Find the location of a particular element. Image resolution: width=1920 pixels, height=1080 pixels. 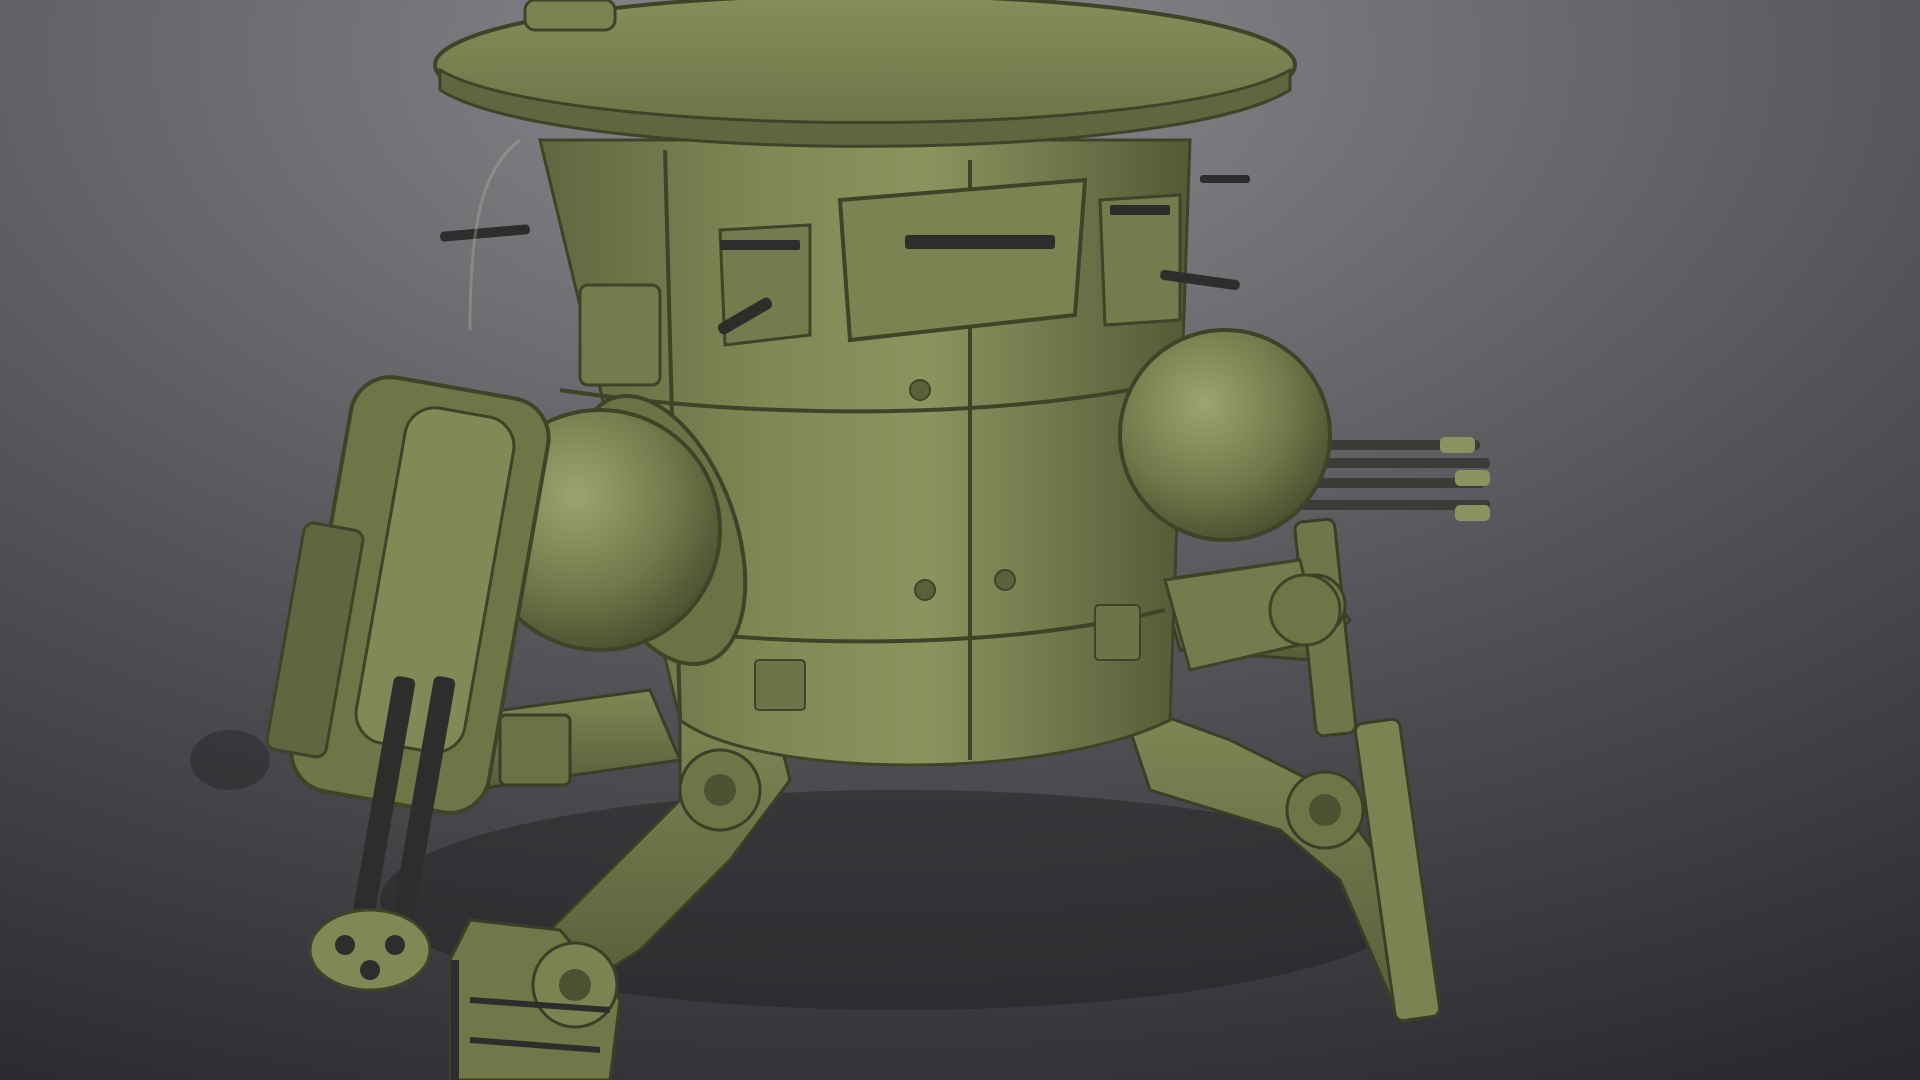

arm-joint-block is located at coordinates (535, 750).